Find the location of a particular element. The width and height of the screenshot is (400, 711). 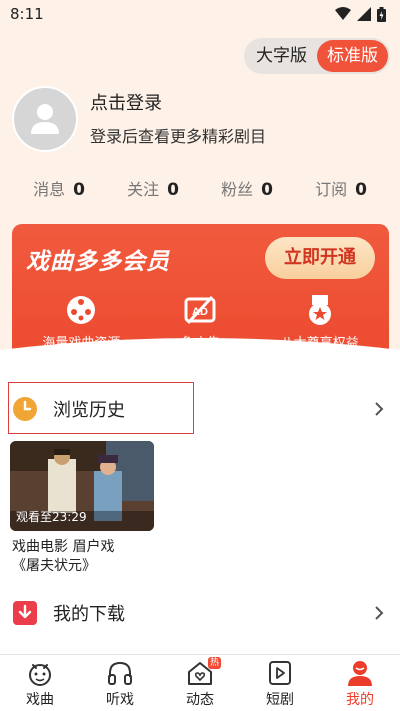

status-icons is located at coordinates (360, 14).